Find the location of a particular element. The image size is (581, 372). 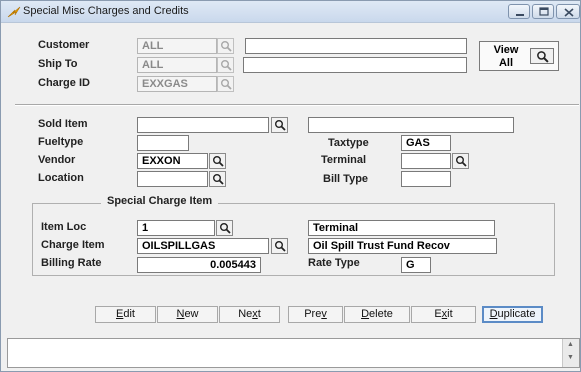

item-loc-search-button is located at coordinates (224, 228).